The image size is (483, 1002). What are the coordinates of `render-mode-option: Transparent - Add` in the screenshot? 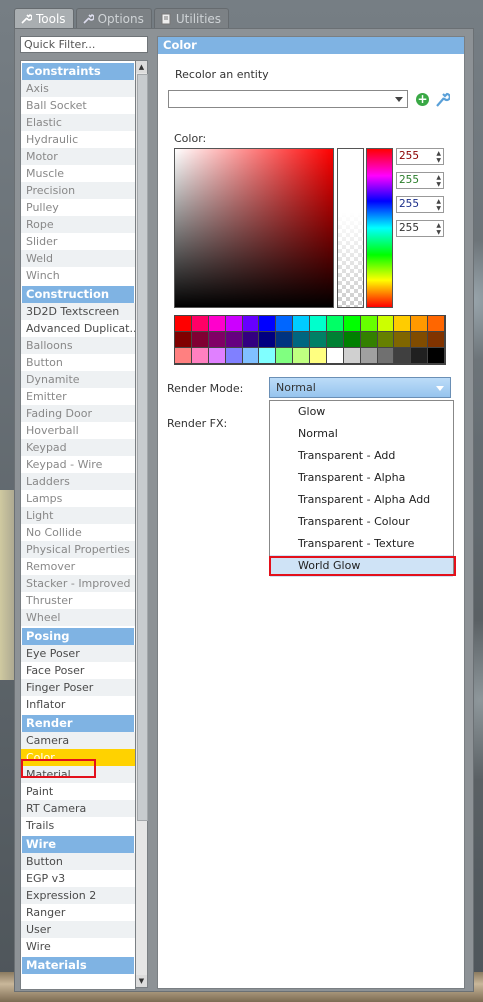 It's located at (361, 456).